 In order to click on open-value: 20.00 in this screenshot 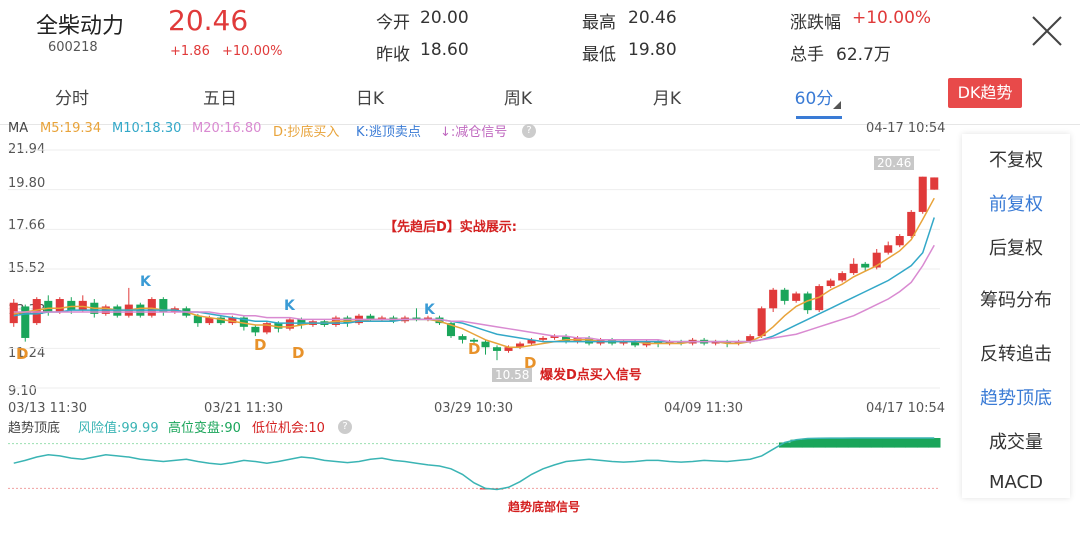, I will do `click(444, 18)`.